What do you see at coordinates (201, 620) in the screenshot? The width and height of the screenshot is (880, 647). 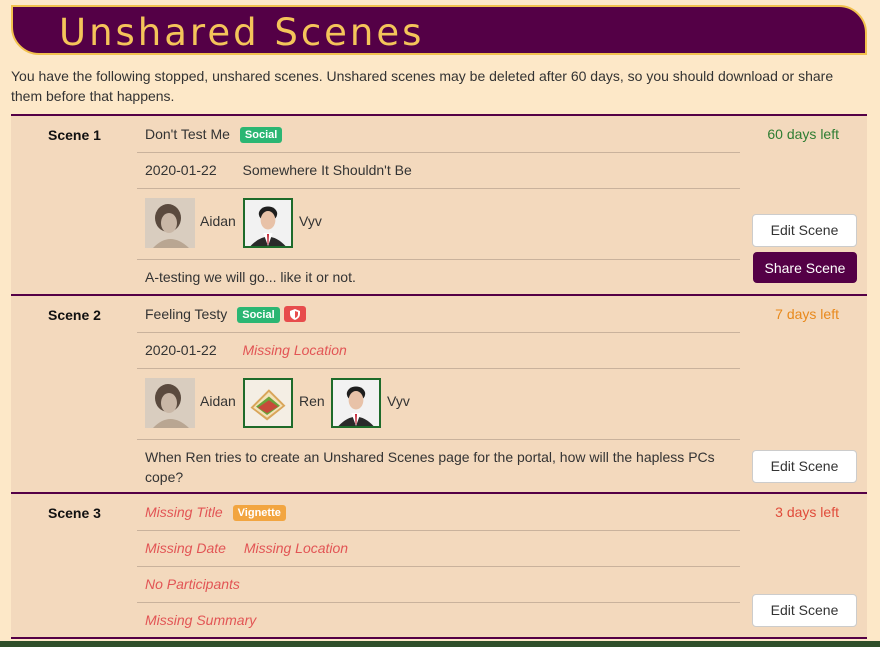 I see `scene-summary-missing: Missing Summary` at bounding box center [201, 620].